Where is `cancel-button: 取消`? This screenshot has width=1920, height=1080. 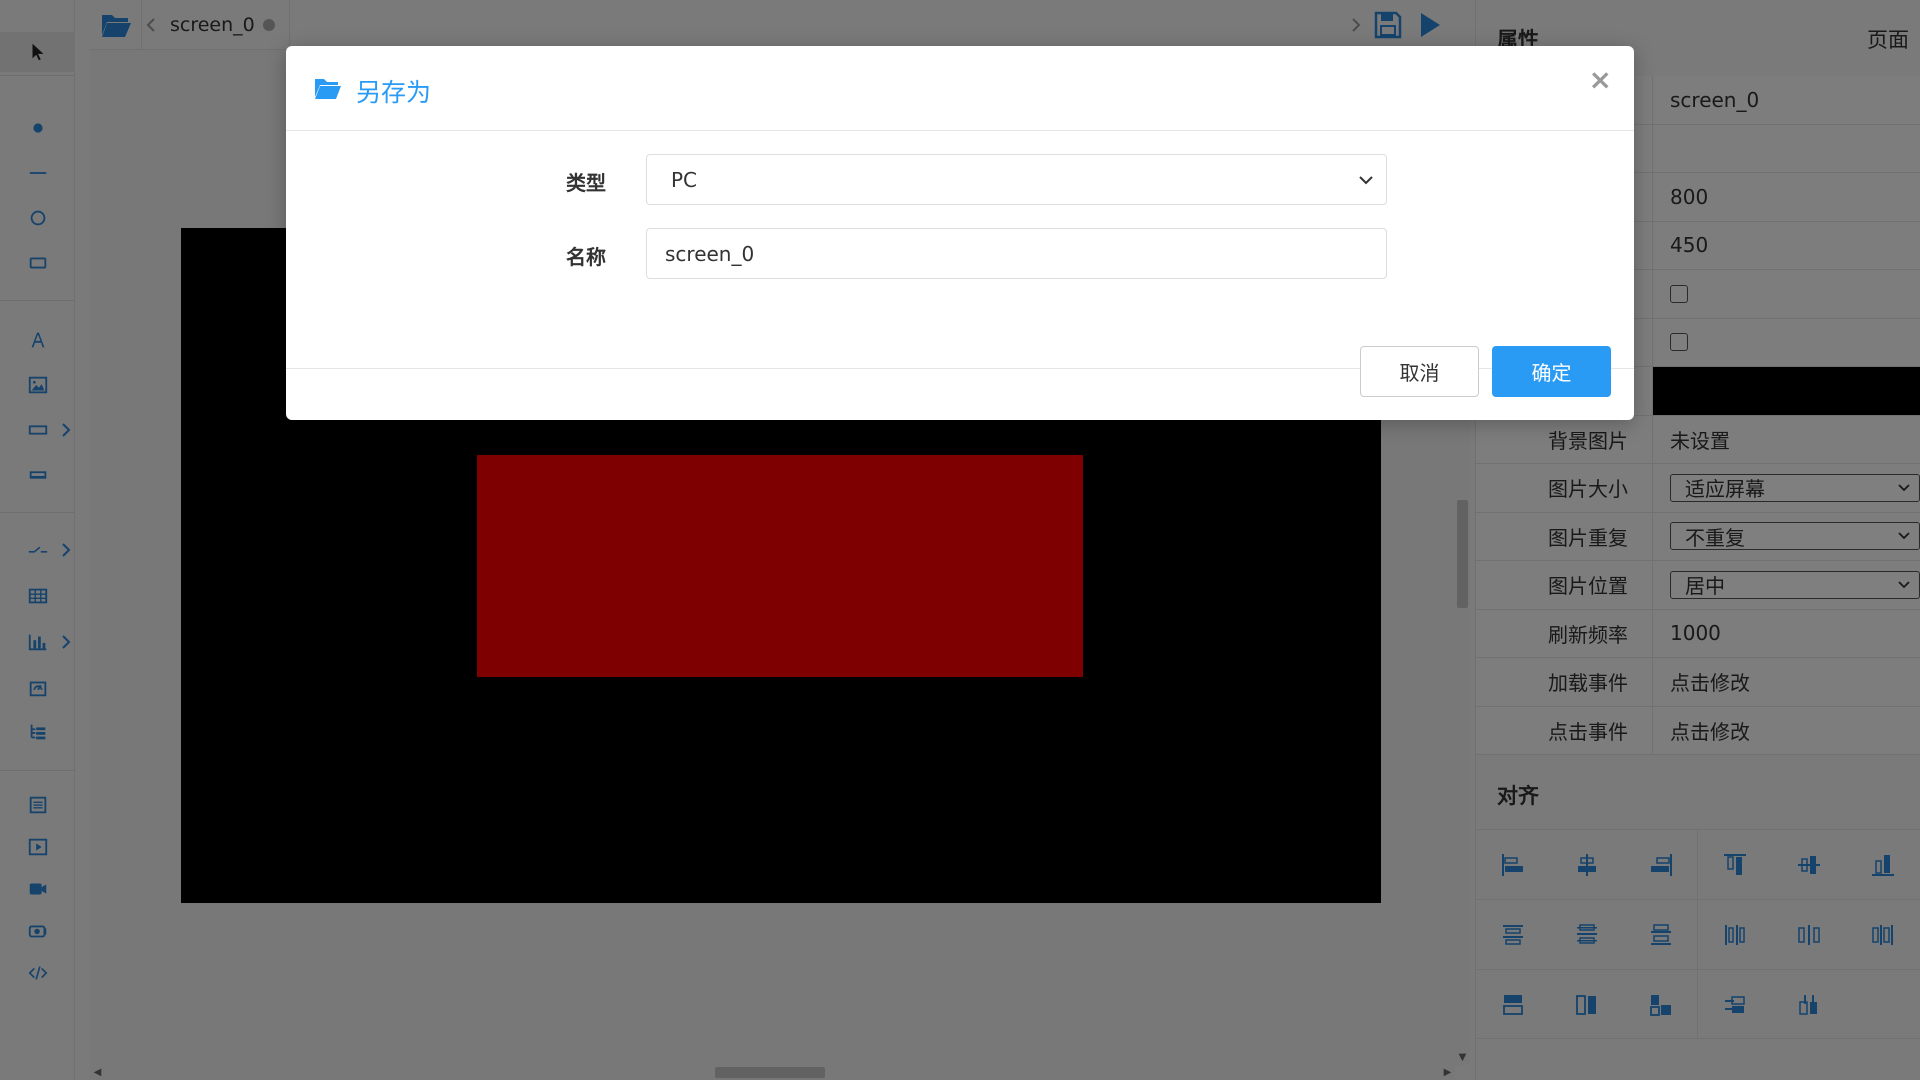 cancel-button: 取消 is located at coordinates (1419, 371).